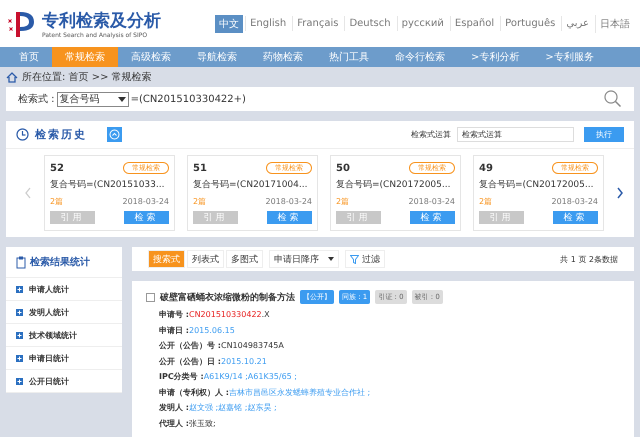 The height and width of the screenshot is (437, 640). What do you see at coordinates (64, 381) in the screenshot?
I see `stats-item: 公开日统计` at bounding box center [64, 381].